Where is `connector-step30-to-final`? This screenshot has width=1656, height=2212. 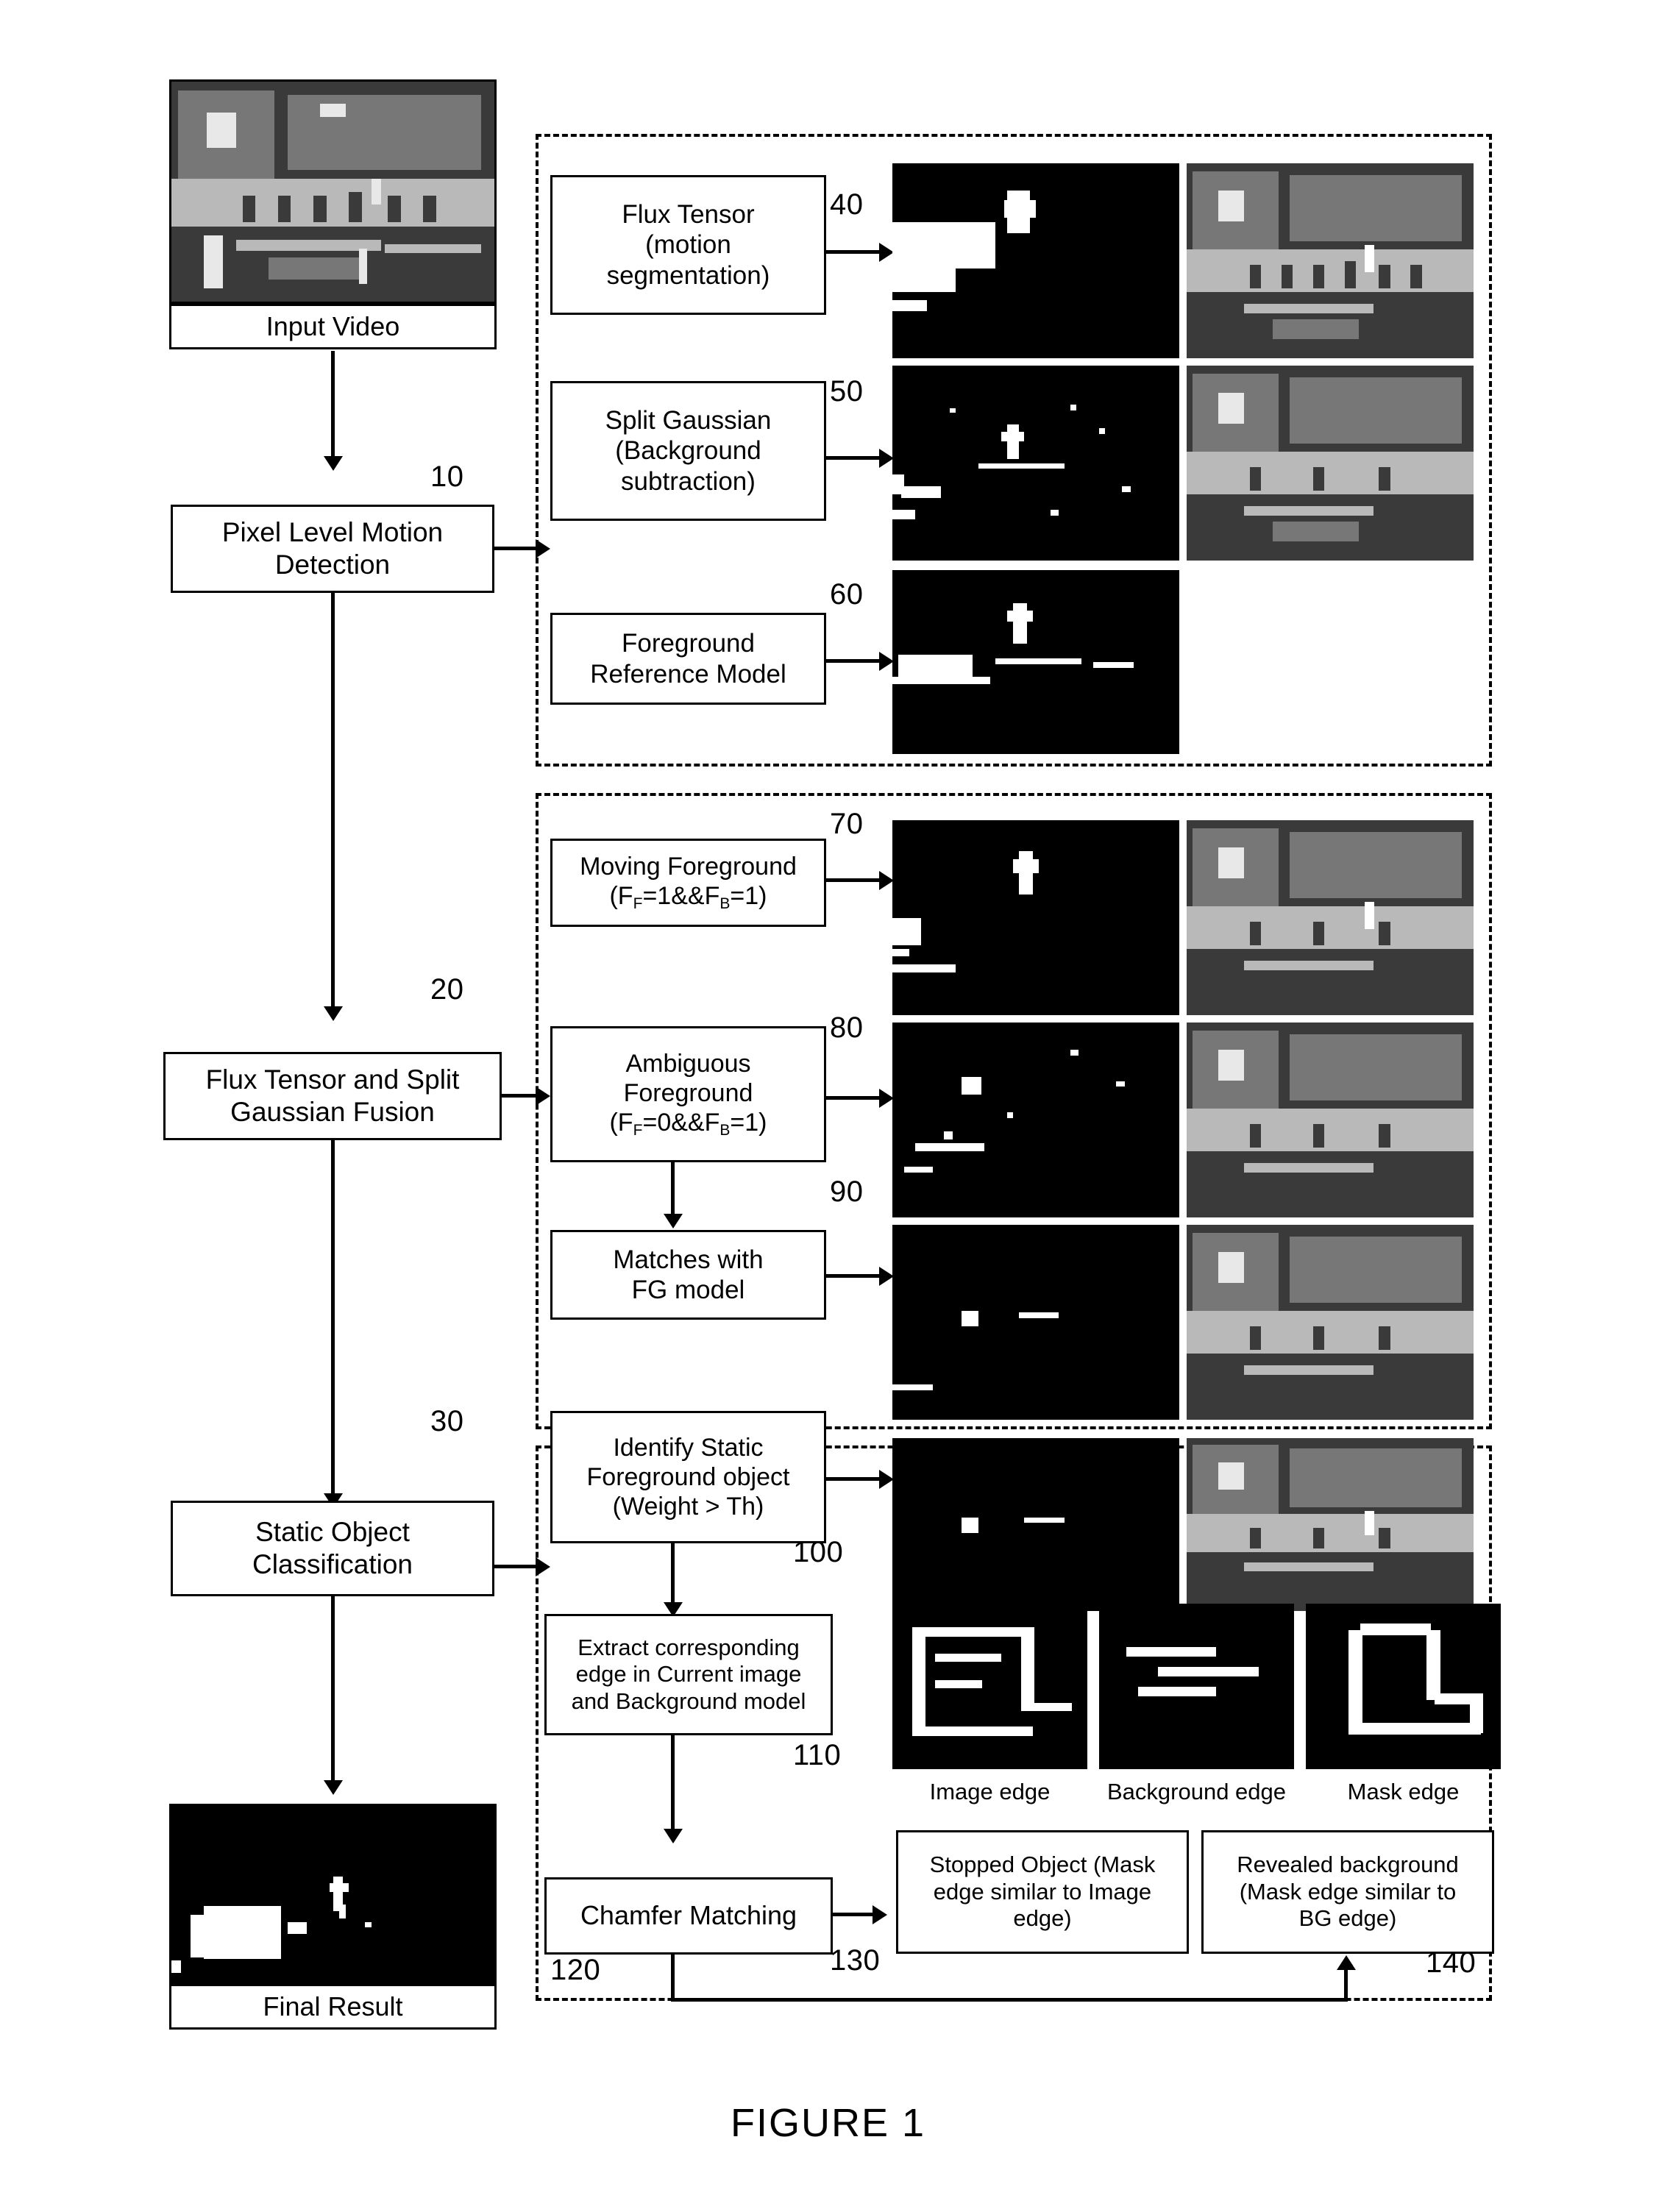
connector-step30-to-final is located at coordinates (333, 1692).